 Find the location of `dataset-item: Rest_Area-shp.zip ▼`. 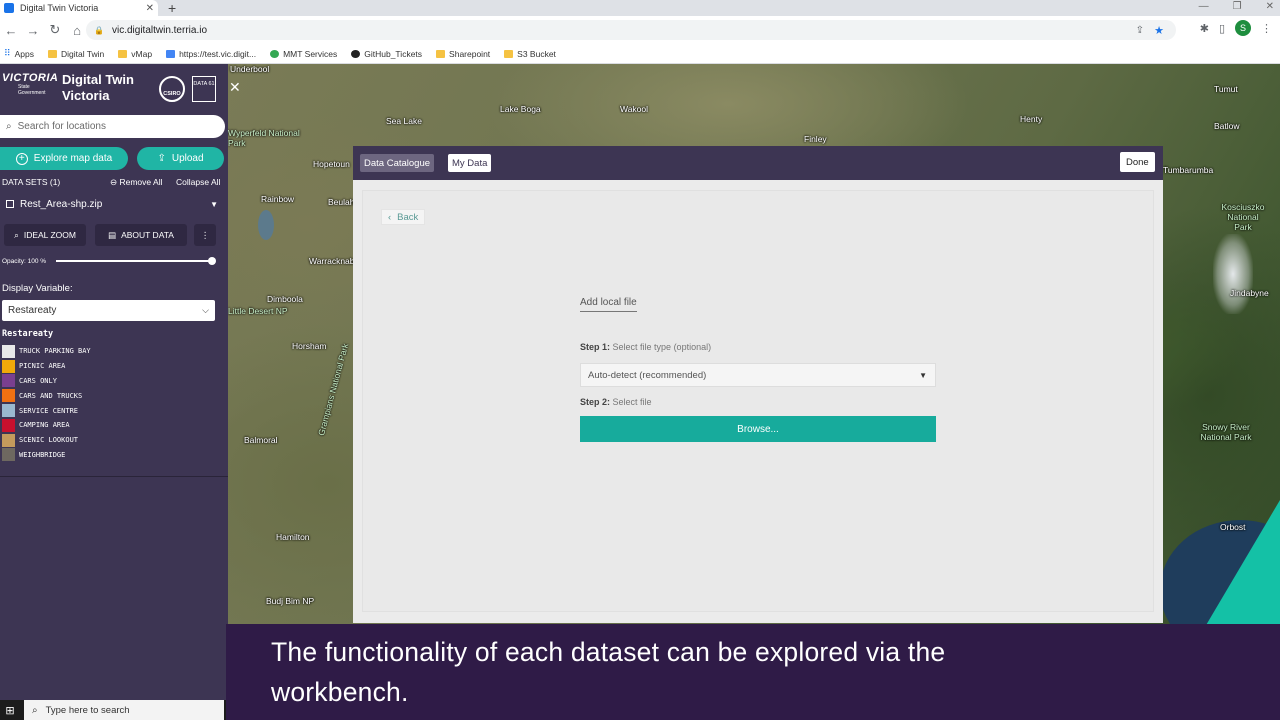

dataset-item: Rest_Area-shp.zip ▼ is located at coordinates (114, 204).